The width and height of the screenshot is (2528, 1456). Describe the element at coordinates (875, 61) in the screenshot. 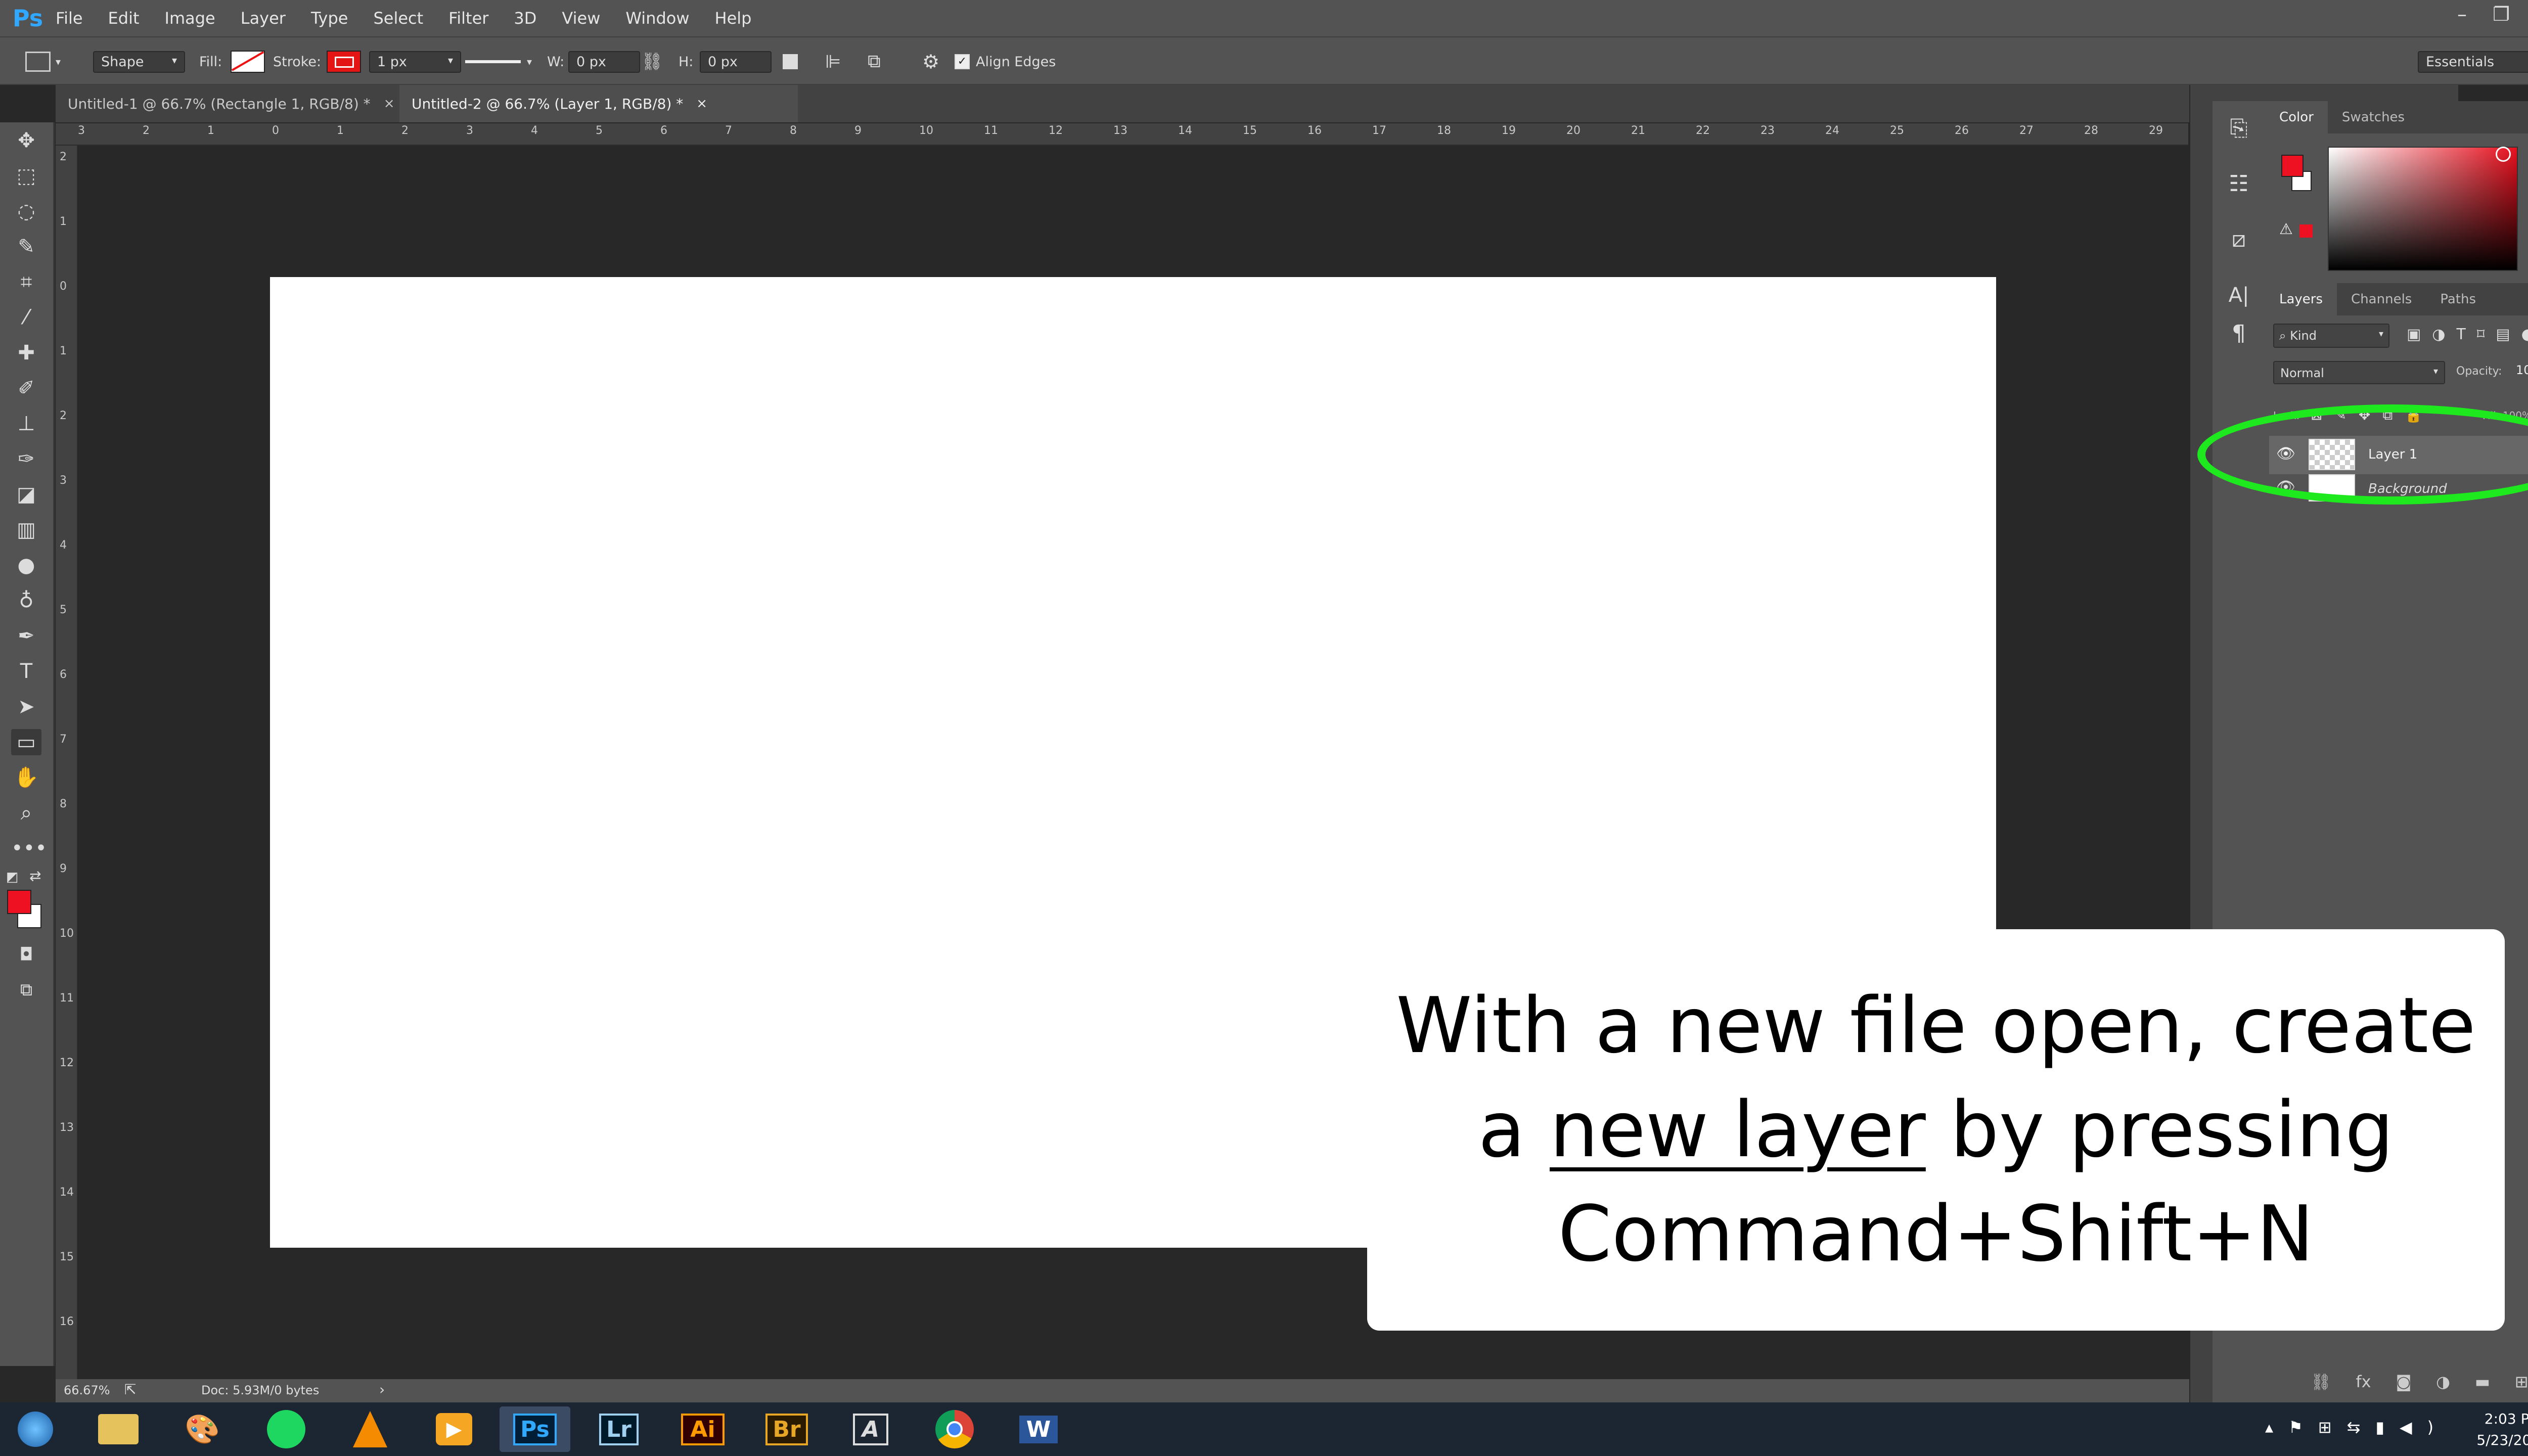

I see `path-arrangement-icon: ⧉` at that location.